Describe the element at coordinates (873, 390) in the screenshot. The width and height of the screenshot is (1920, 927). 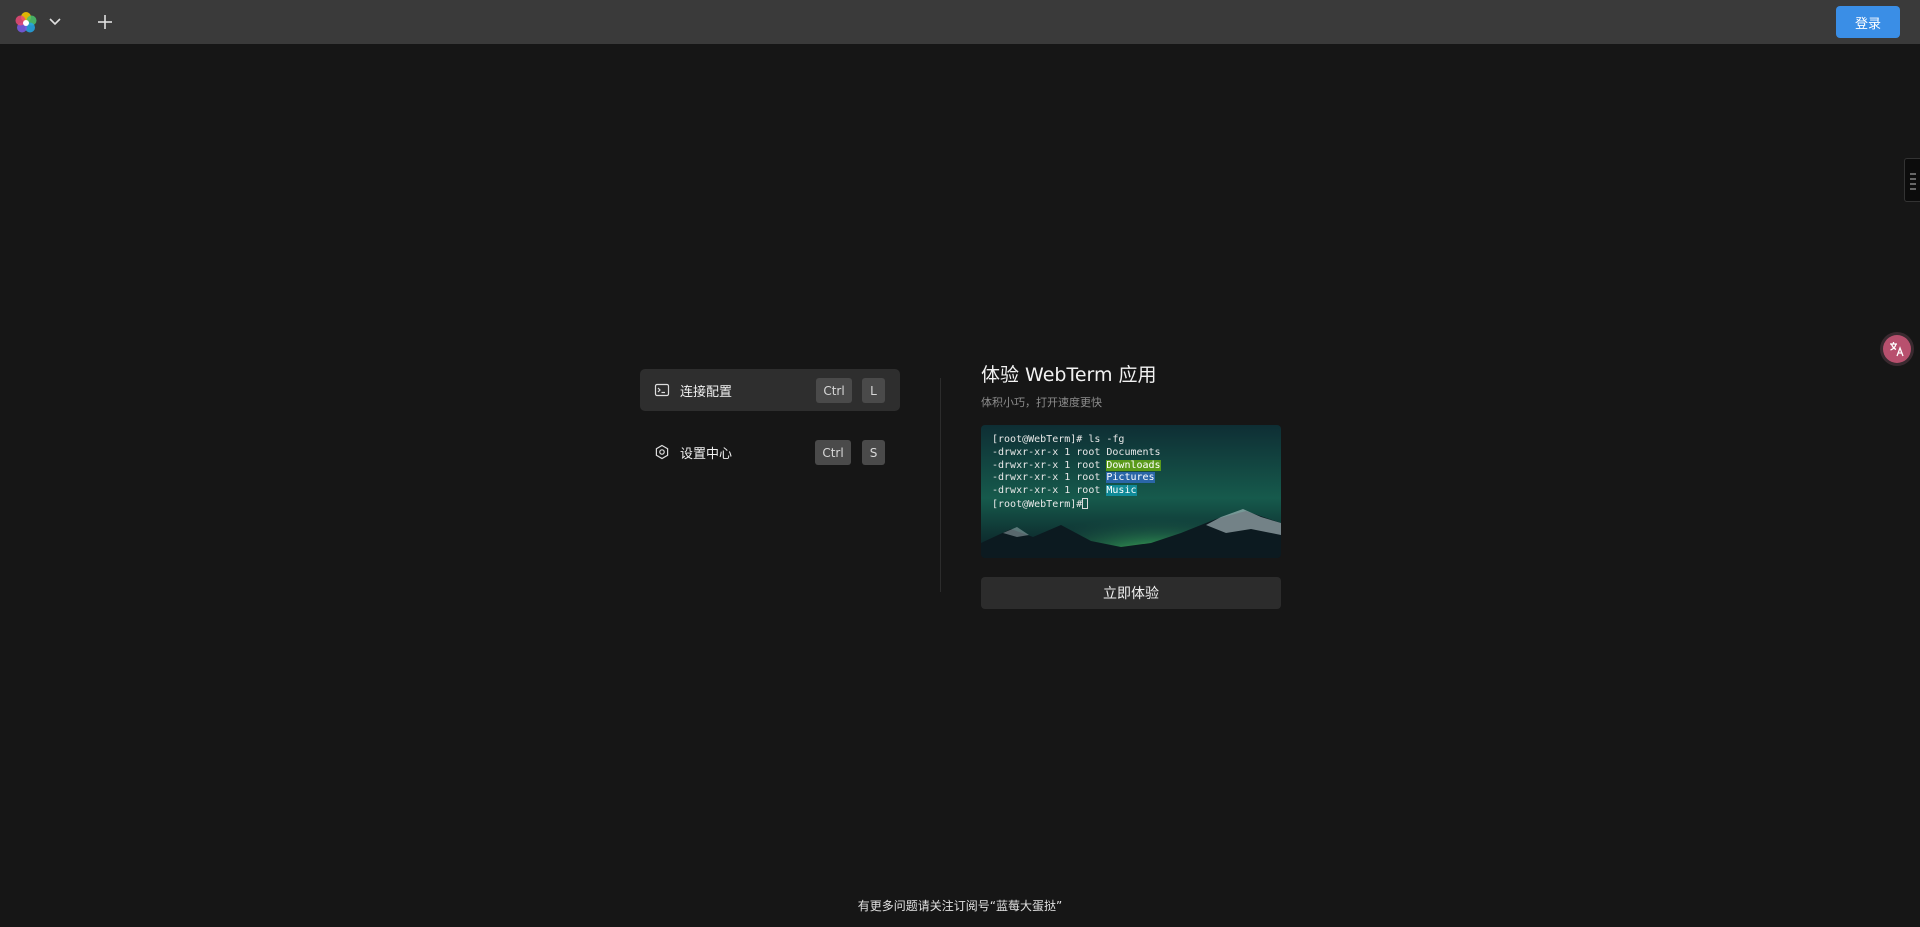
I see `shortcut-key-l: L` at that location.